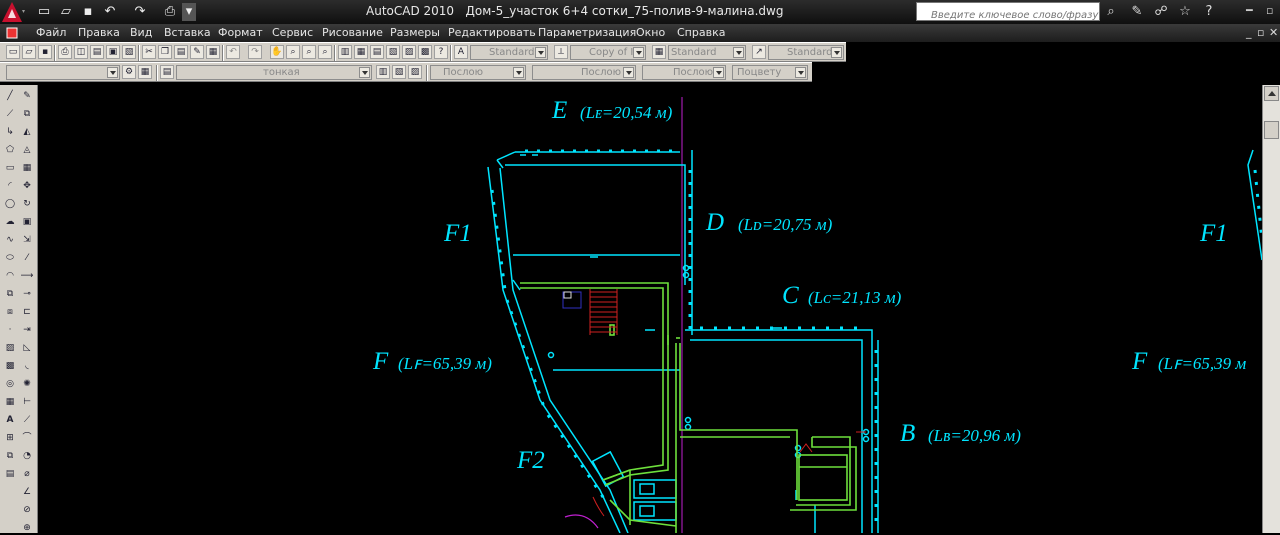 This screenshot has width=1280, height=535. Describe the element at coordinates (110, 12) in the screenshot. I see `undo-icon: ↶` at that location.